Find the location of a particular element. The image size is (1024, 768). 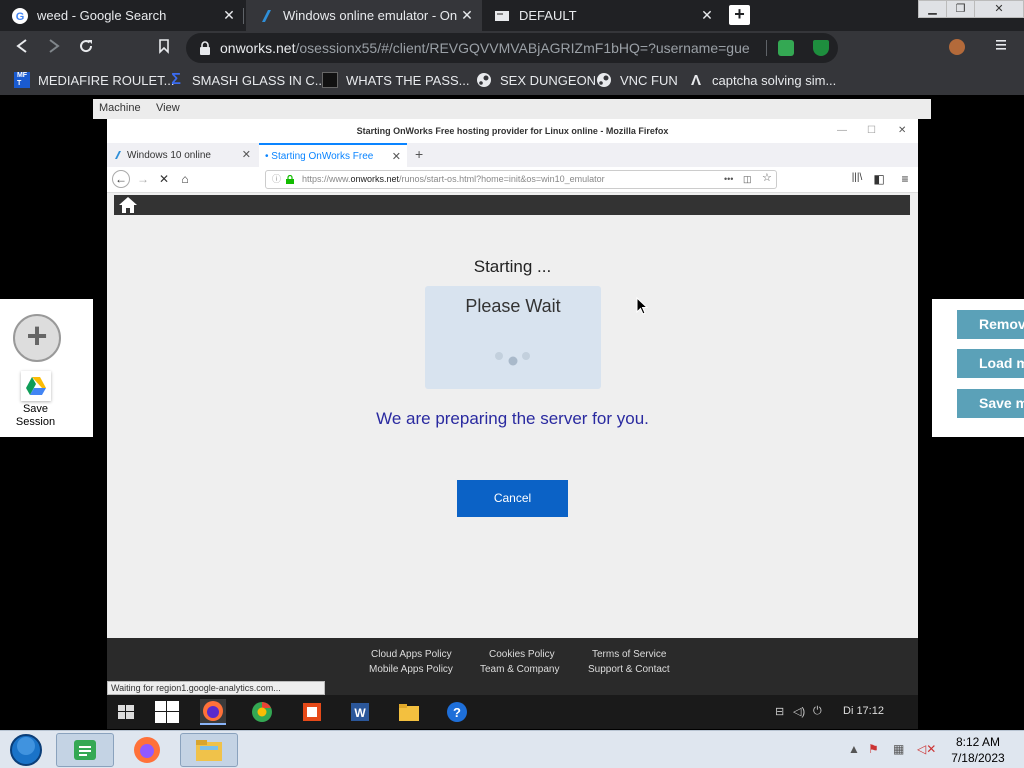

home-icon is located at coordinates (128, 205).